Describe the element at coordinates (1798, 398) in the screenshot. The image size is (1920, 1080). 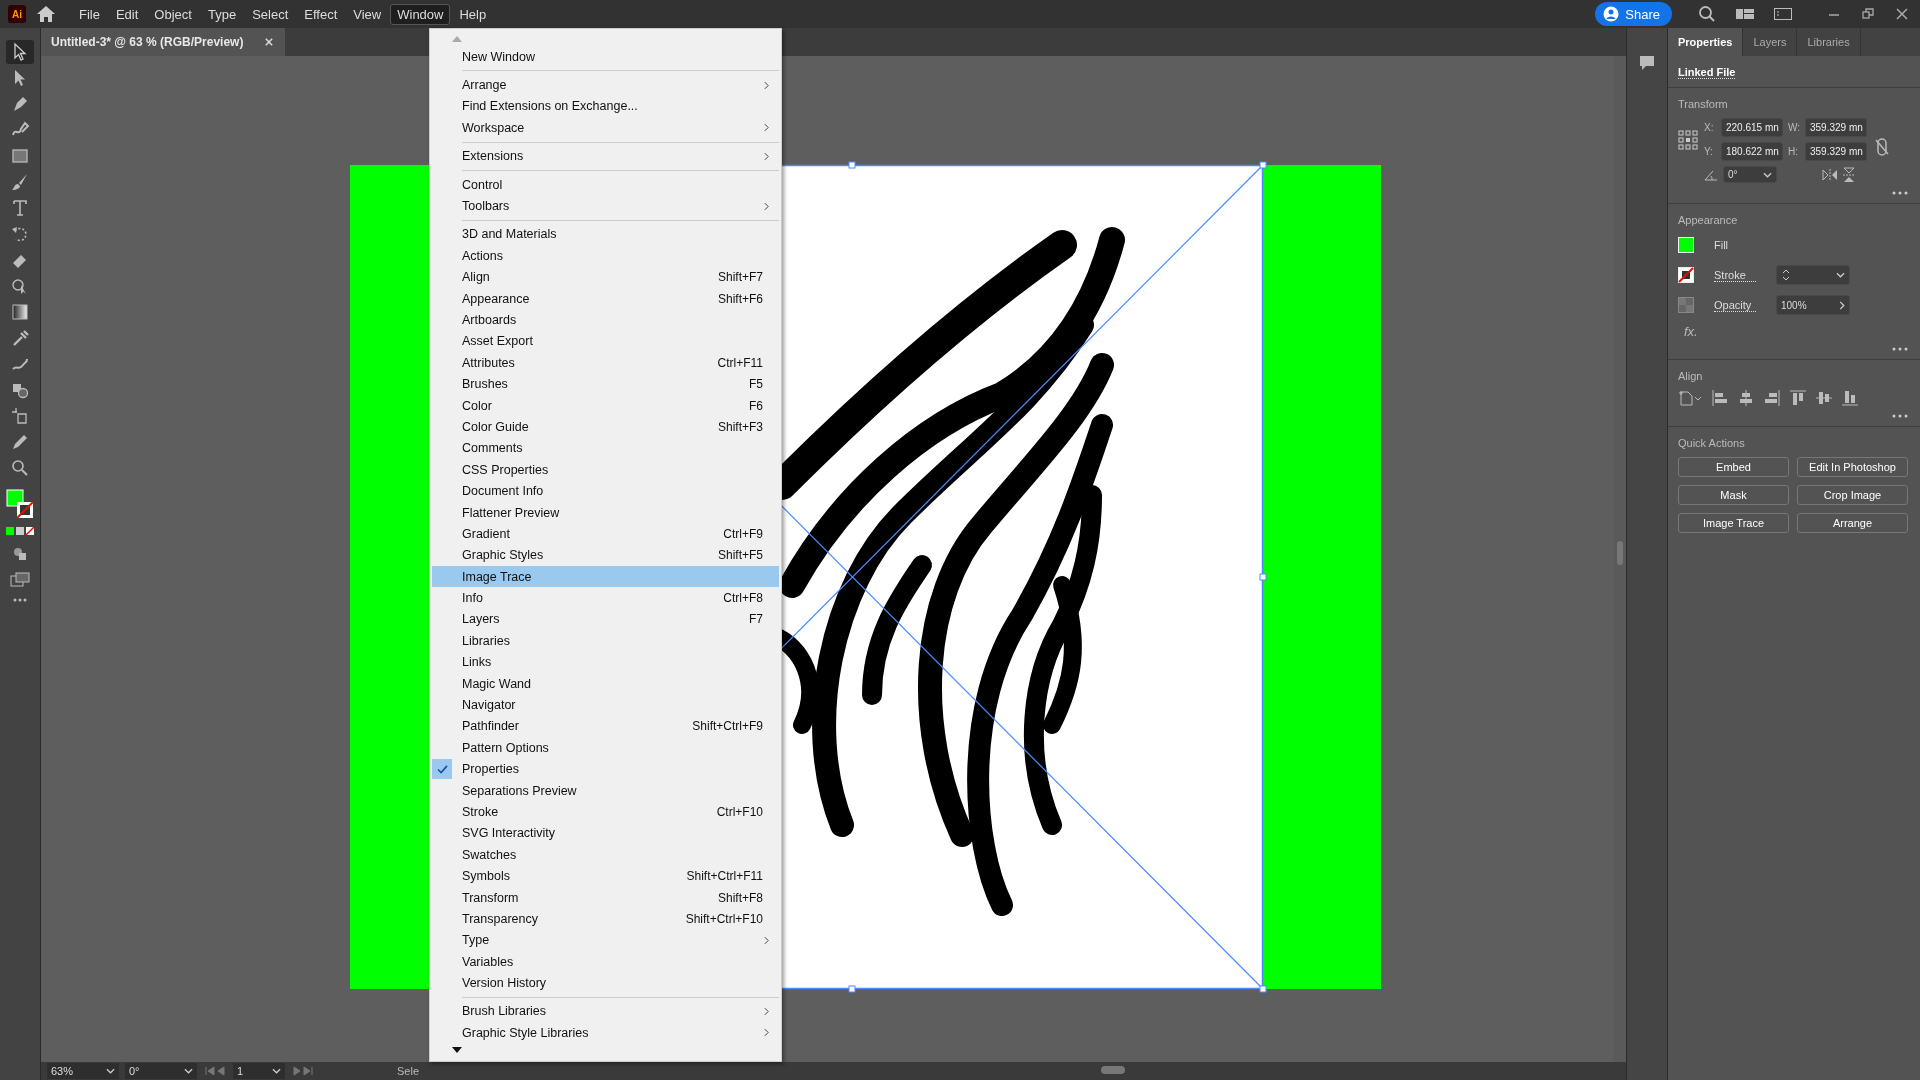
I see `align-top-icon` at that location.